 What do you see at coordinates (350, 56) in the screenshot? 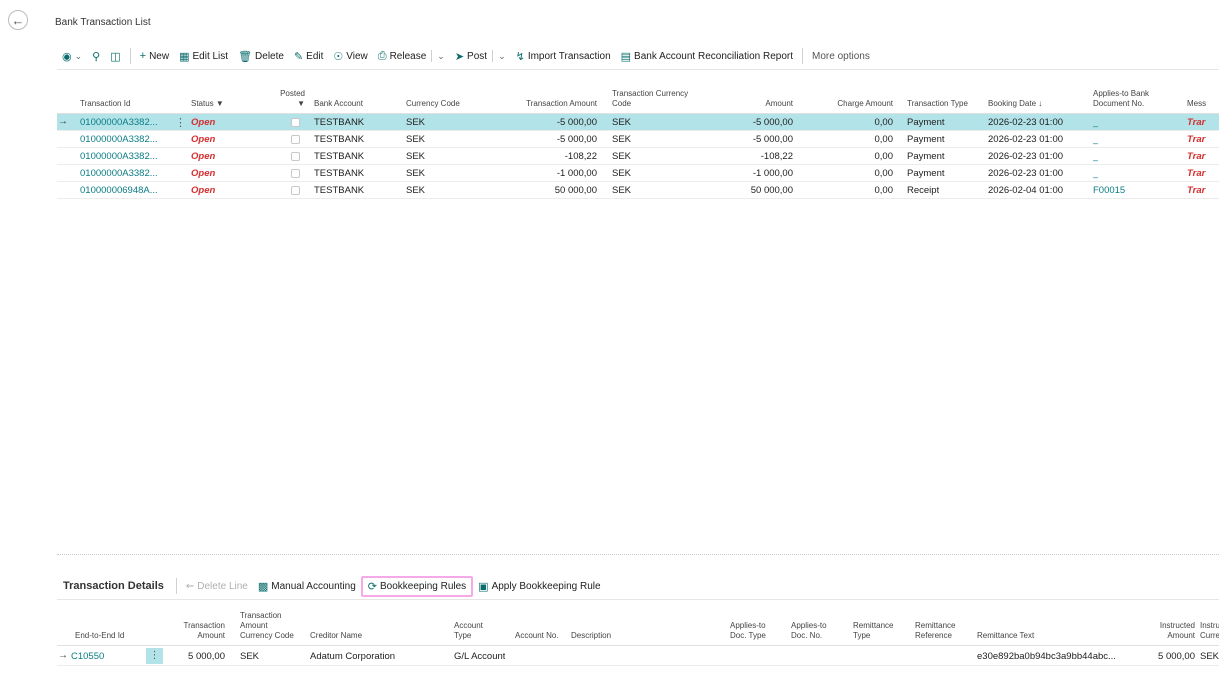
I see `view-button: ☉ View` at bounding box center [350, 56].